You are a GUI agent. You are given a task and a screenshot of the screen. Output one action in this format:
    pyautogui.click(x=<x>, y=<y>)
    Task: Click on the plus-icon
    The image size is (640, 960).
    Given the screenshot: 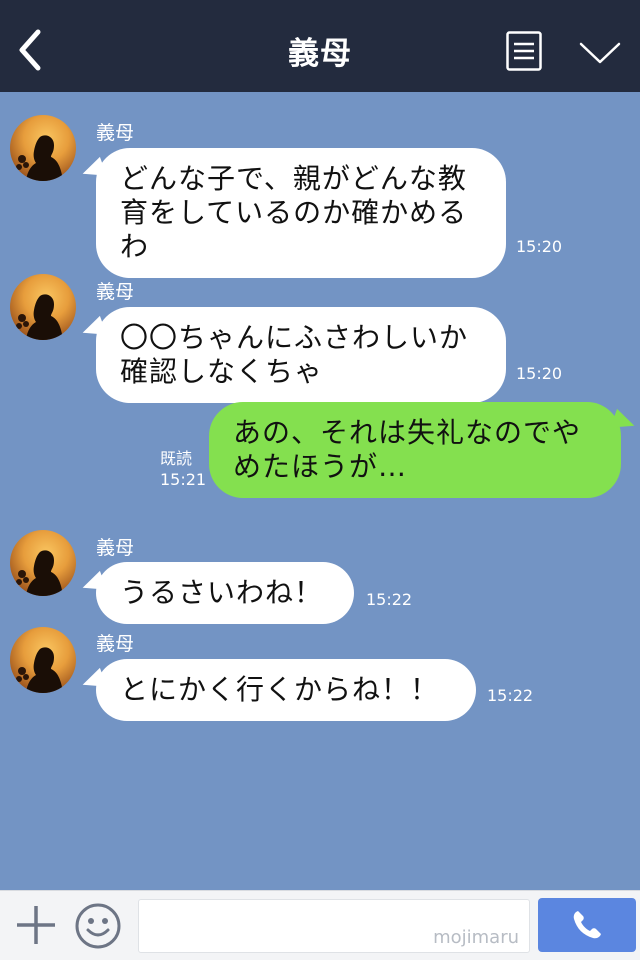 What is the action you would take?
    pyautogui.click(x=36, y=925)
    